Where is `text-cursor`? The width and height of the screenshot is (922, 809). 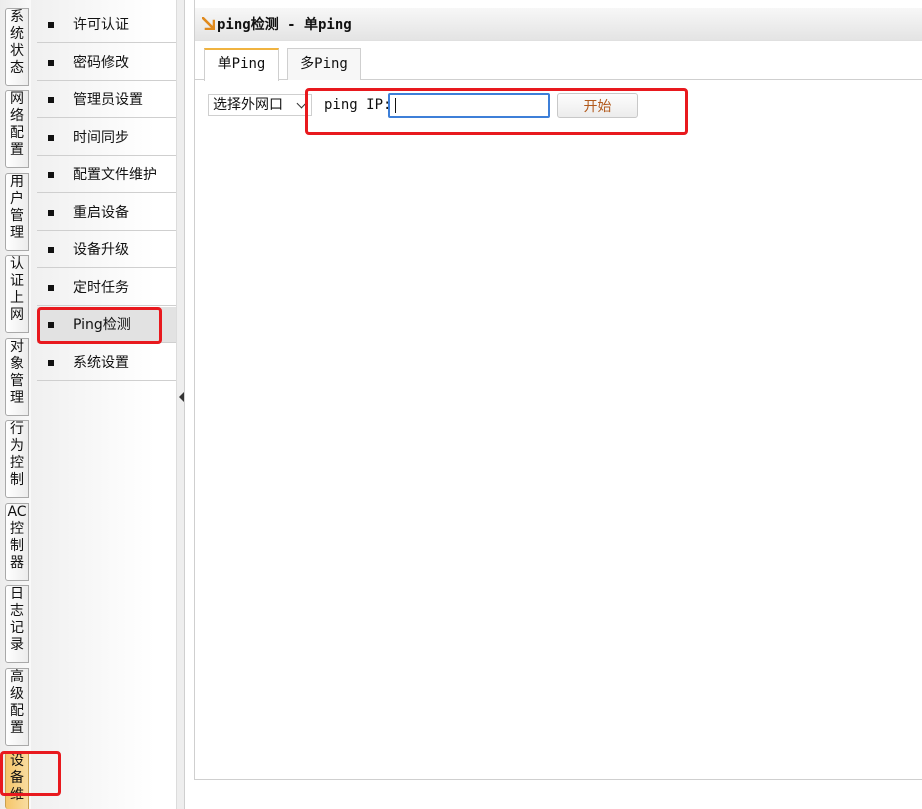
text-cursor is located at coordinates (395, 105).